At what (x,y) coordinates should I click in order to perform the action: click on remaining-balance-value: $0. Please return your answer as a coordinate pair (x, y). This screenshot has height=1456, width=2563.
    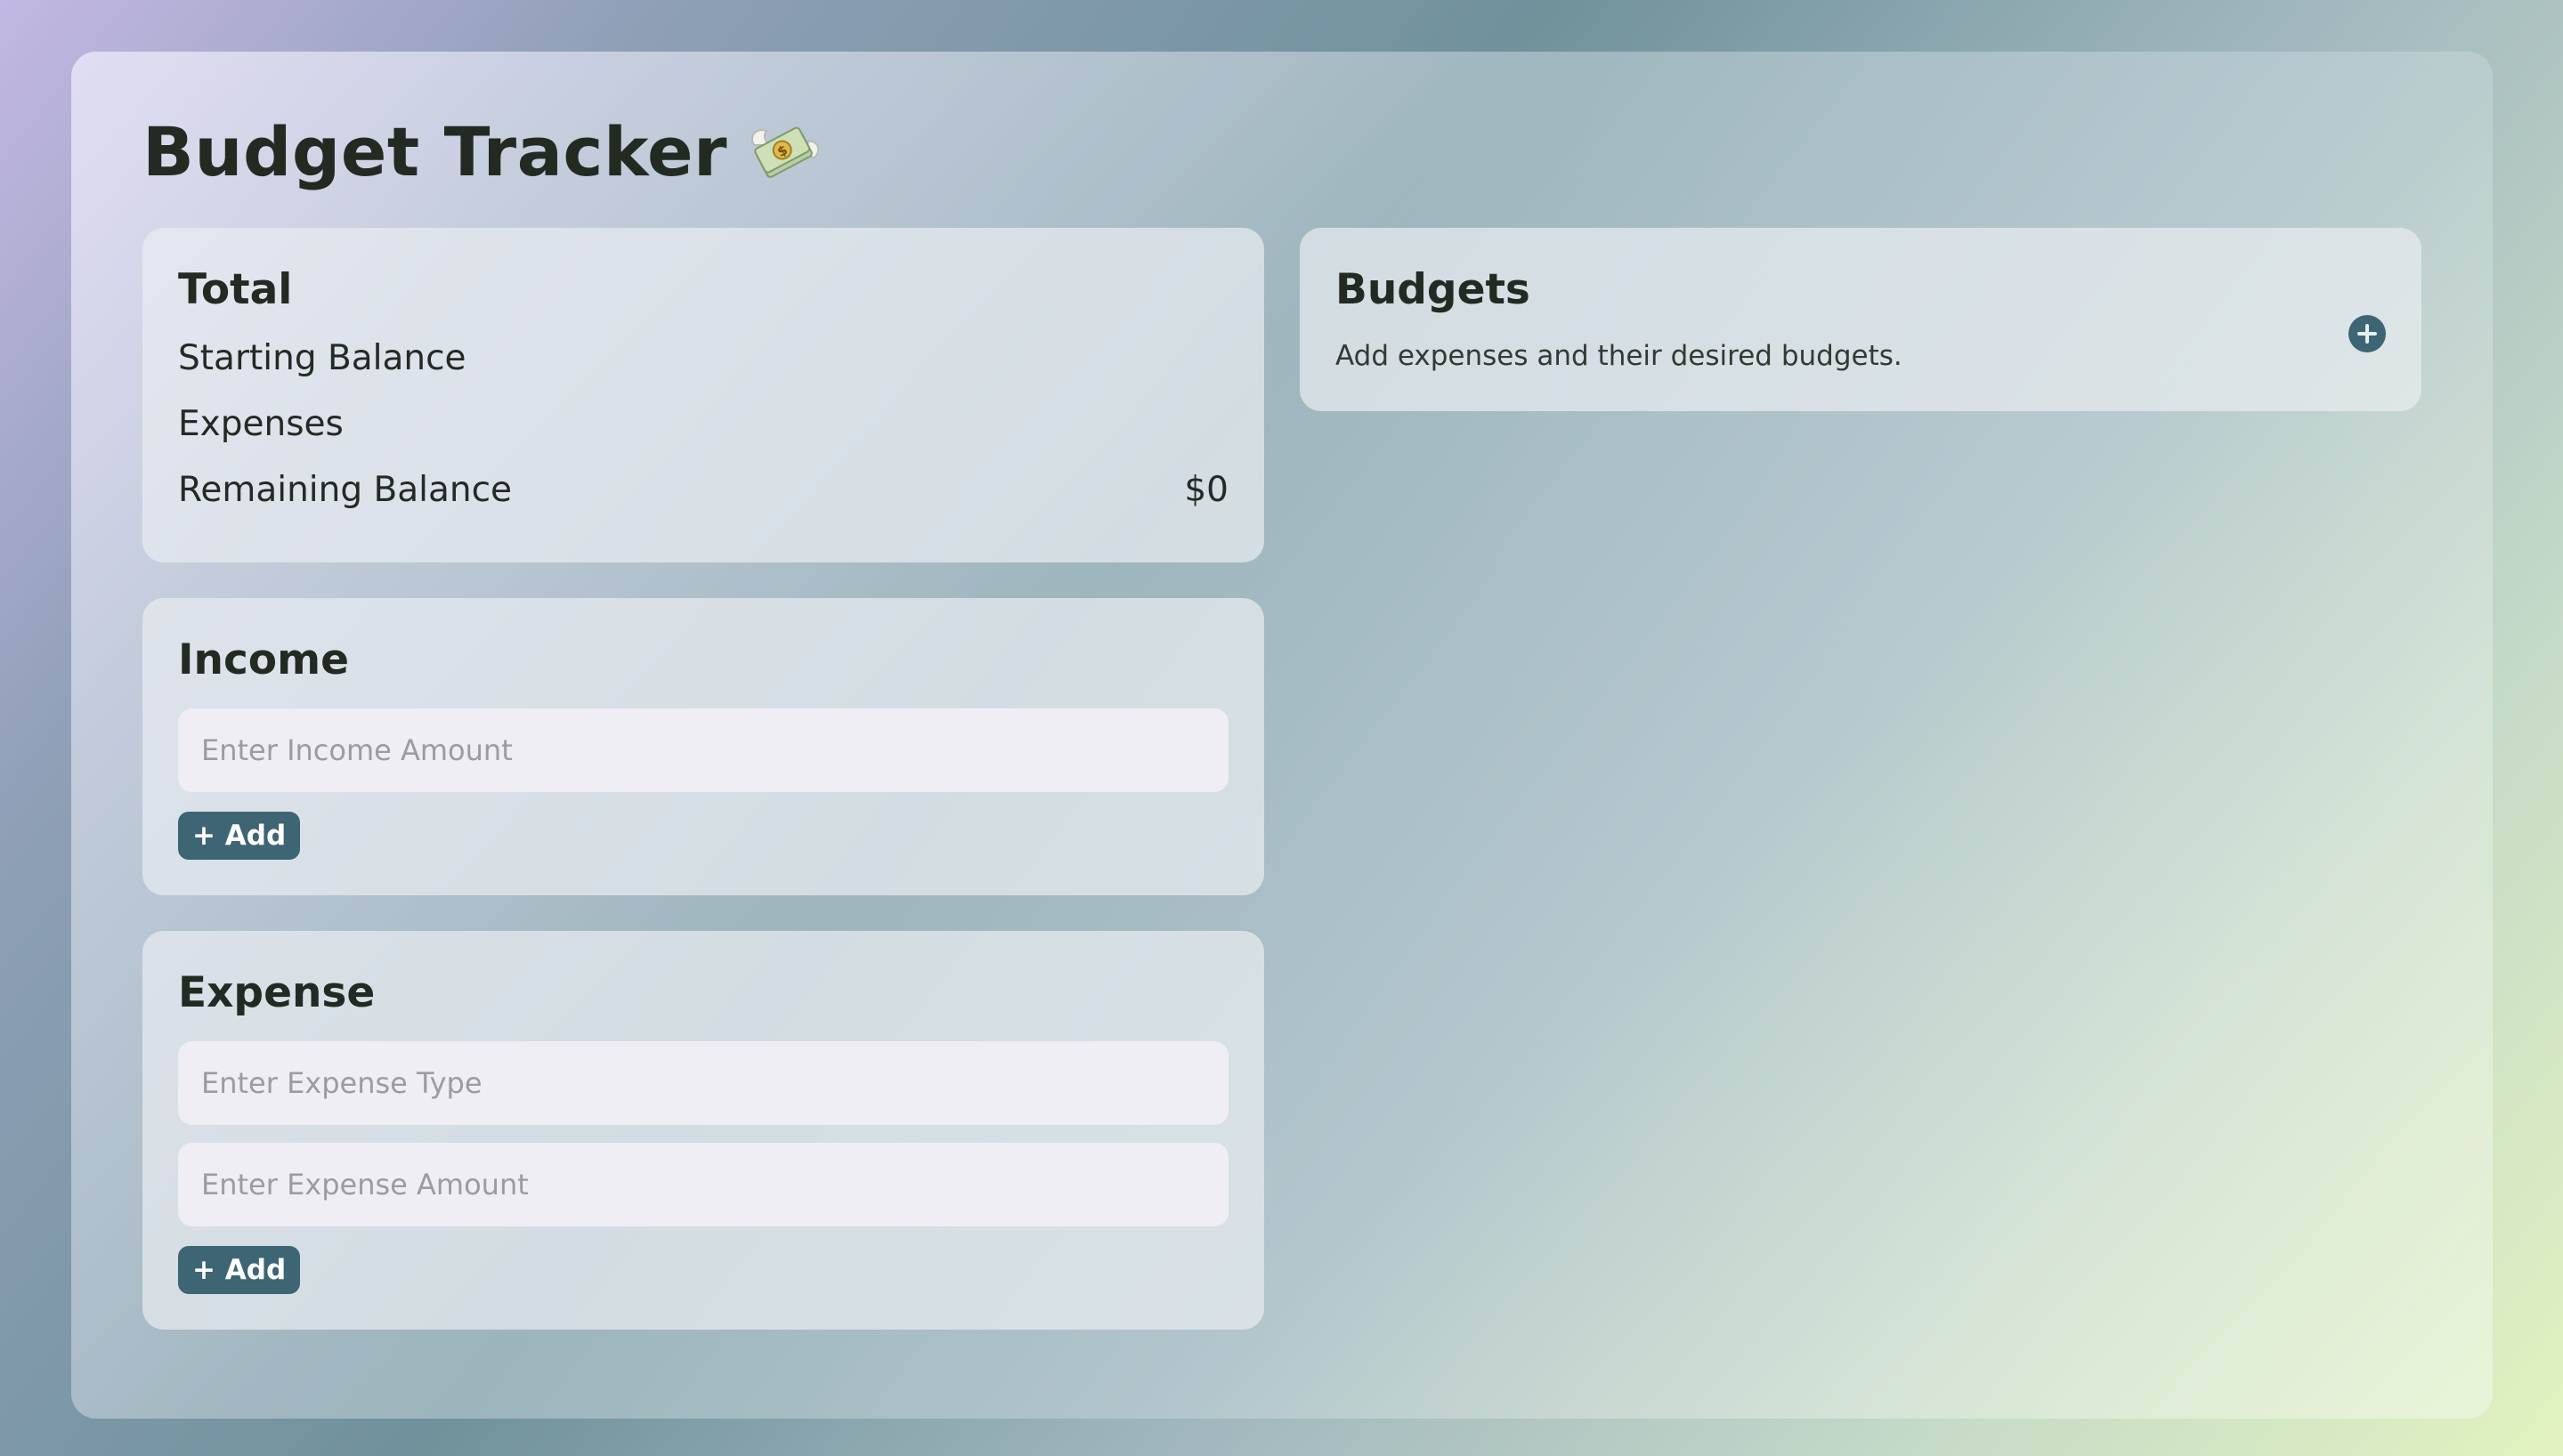
    Looking at the image, I should click on (1206, 490).